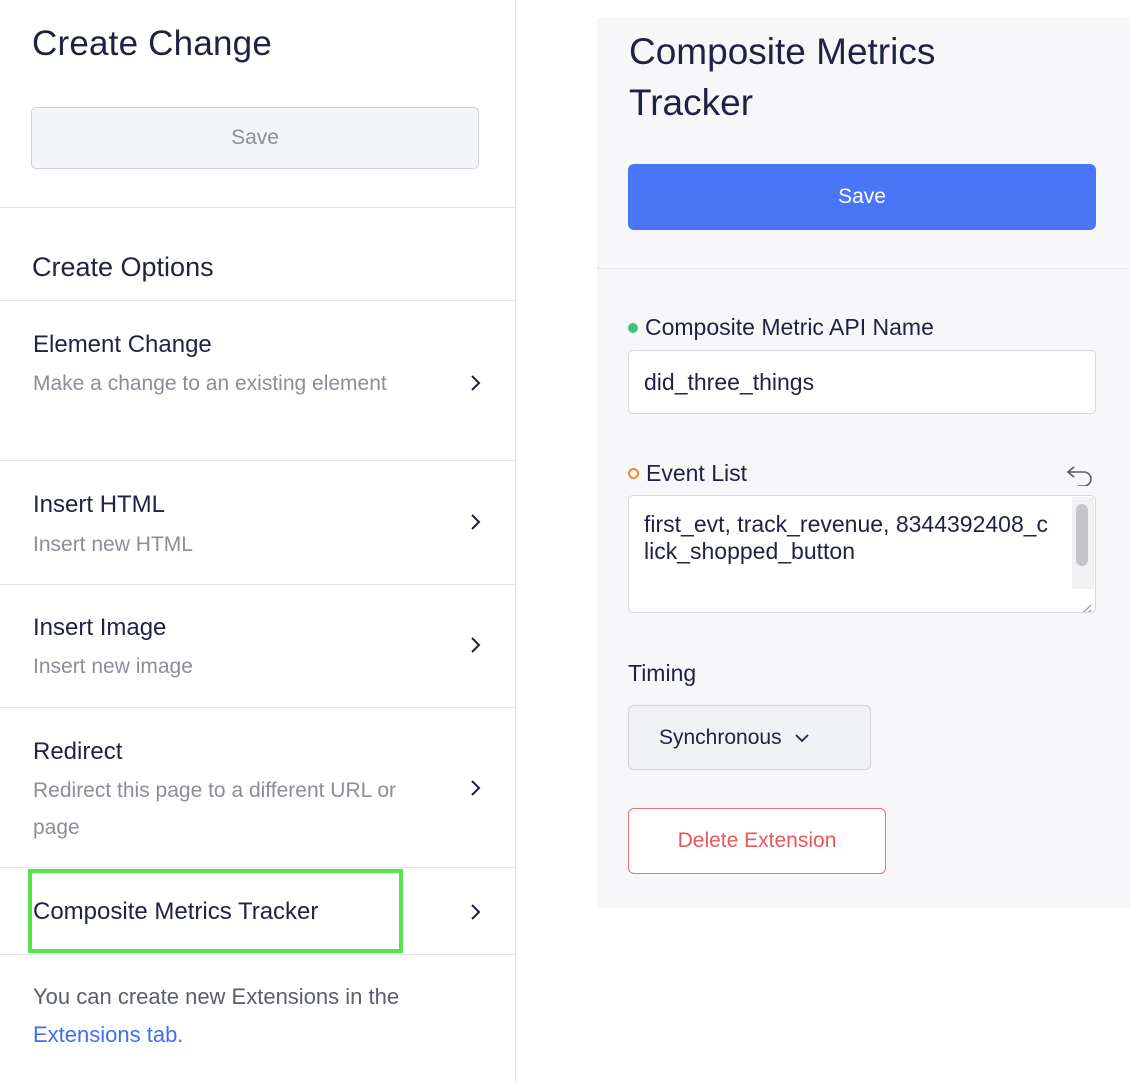 Image resolution: width=1130 pixels, height=1082 pixels. Describe the element at coordinates (1082, 535) in the screenshot. I see `scrollbar-thumb` at that location.